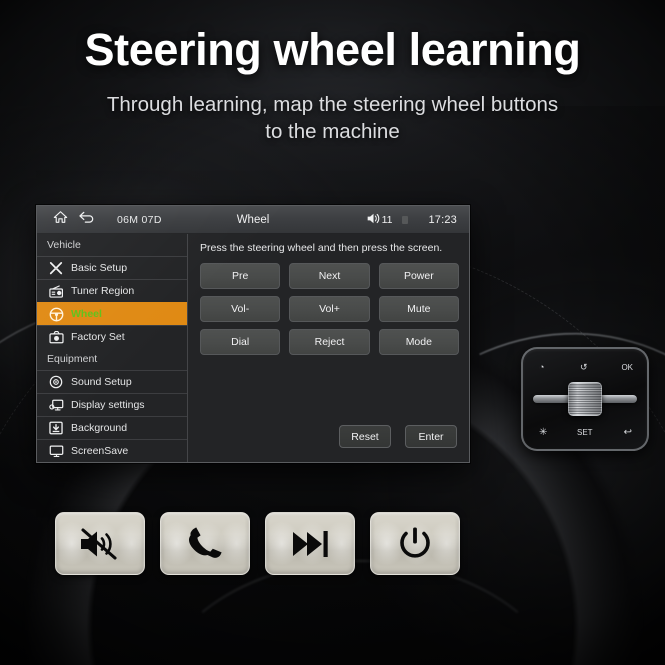  I want to click on subtitle-line-2: to the machine, so click(332, 132).